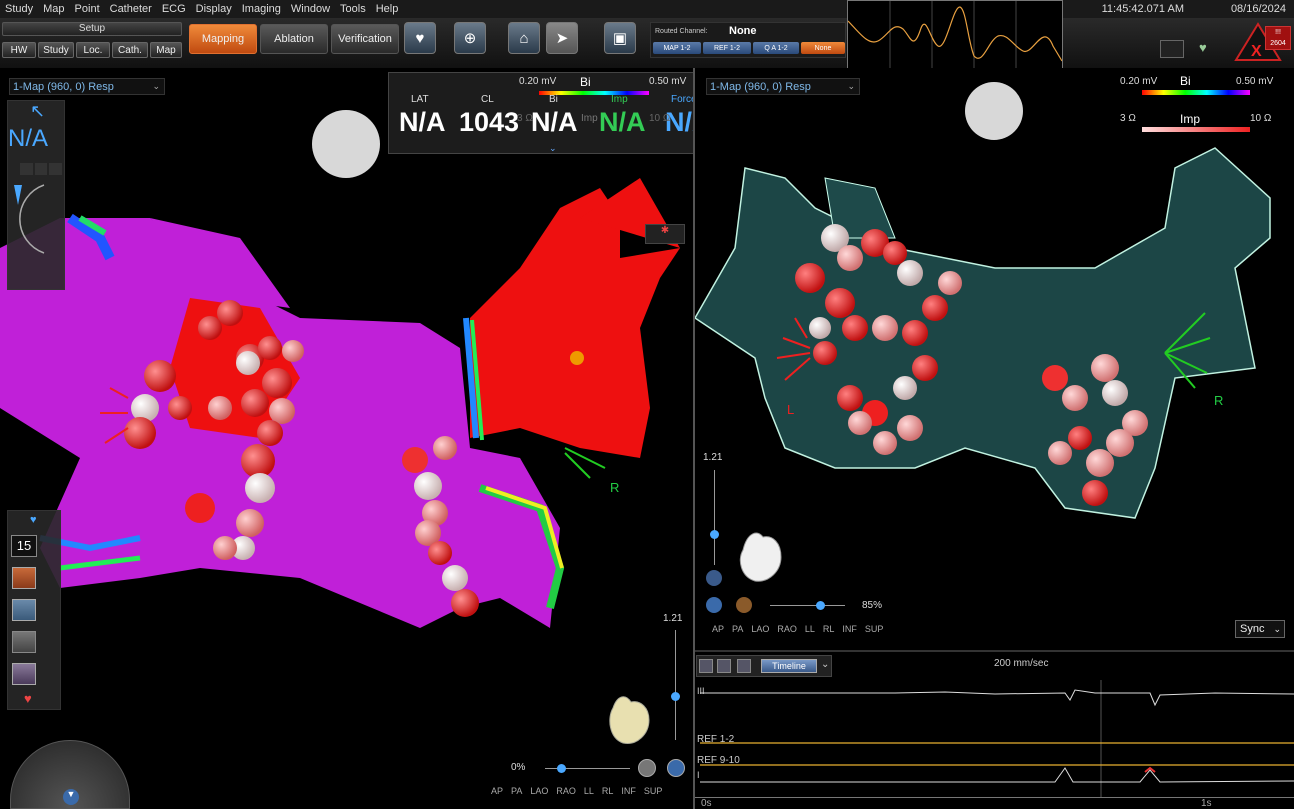 The image size is (1294, 809). I want to click on force-na-display: N/A, so click(28, 138).